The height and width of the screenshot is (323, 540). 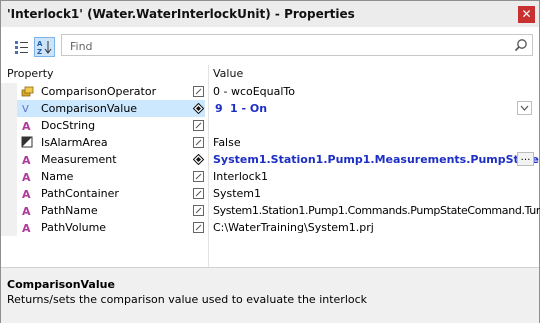 I want to click on property-row-name: A Name Interlock1, so click(x=270, y=176).